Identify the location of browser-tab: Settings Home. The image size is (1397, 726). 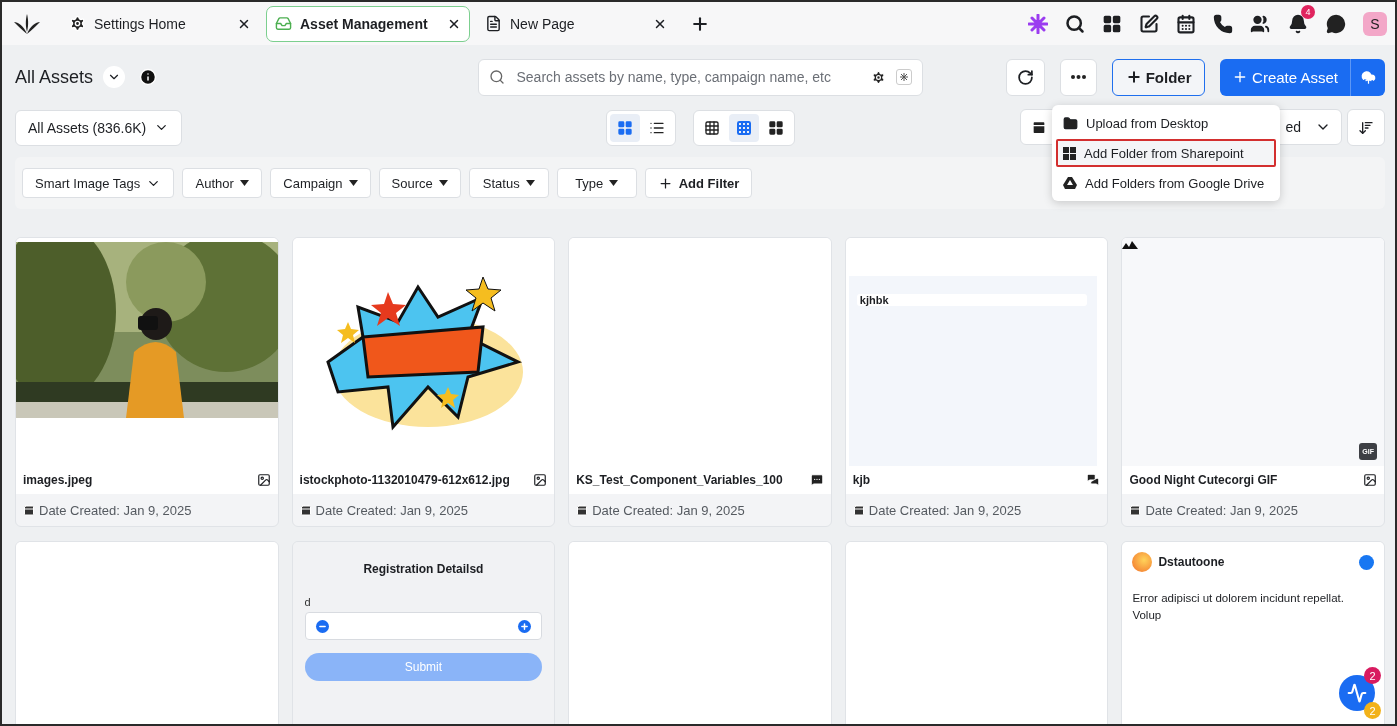
(160, 23).